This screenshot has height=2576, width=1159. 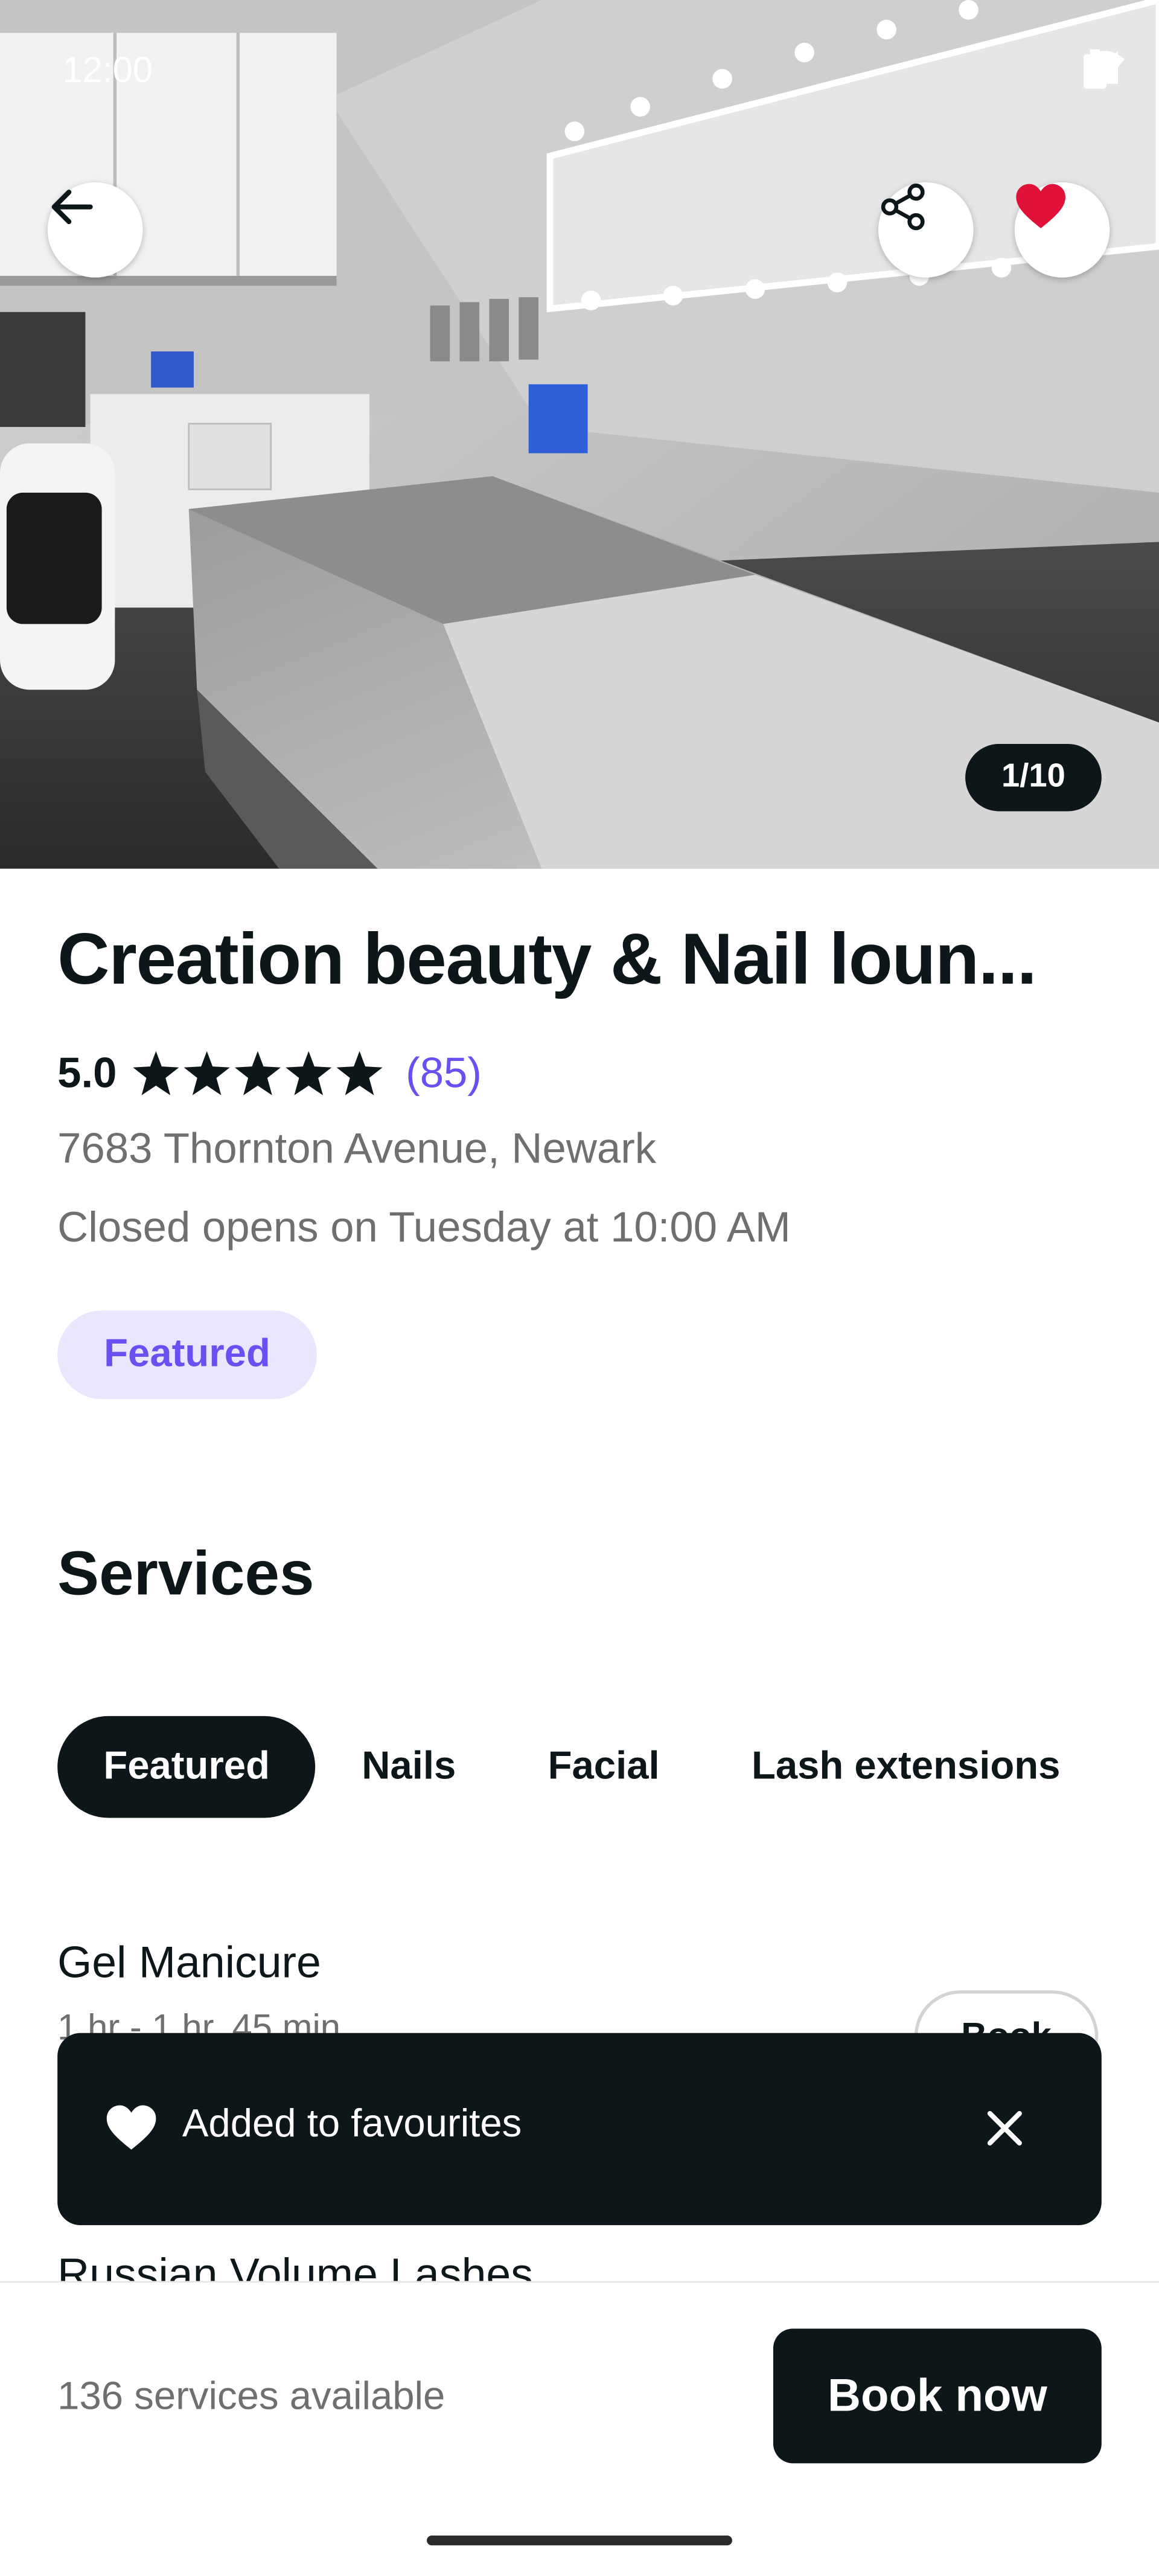 What do you see at coordinates (1094, 69) in the screenshot?
I see `battery-icon` at bounding box center [1094, 69].